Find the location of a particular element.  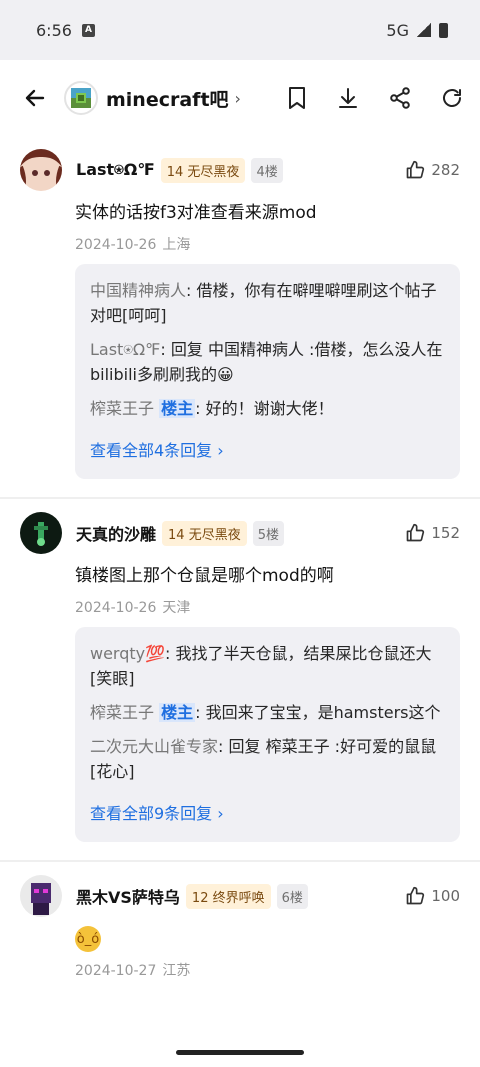

reply-user: 中国精神病人 is located at coordinates (138, 290).